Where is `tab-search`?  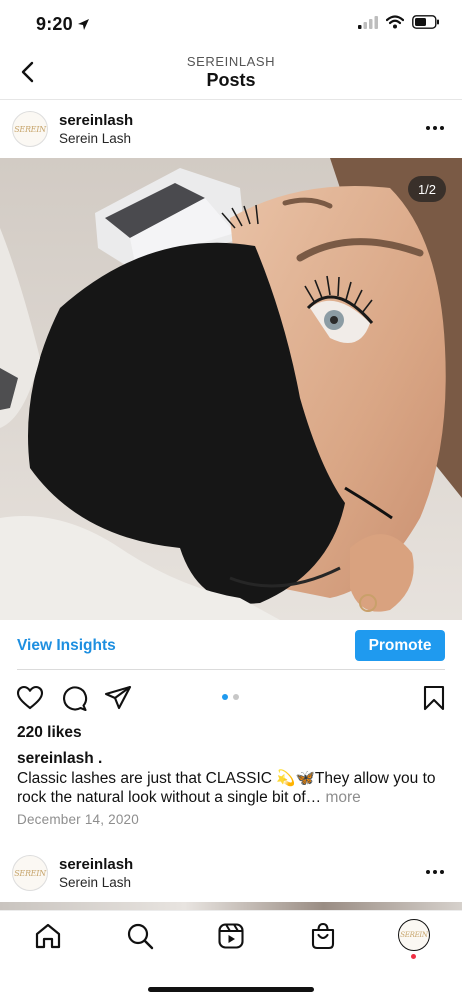 tab-search is located at coordinates (140, 936).